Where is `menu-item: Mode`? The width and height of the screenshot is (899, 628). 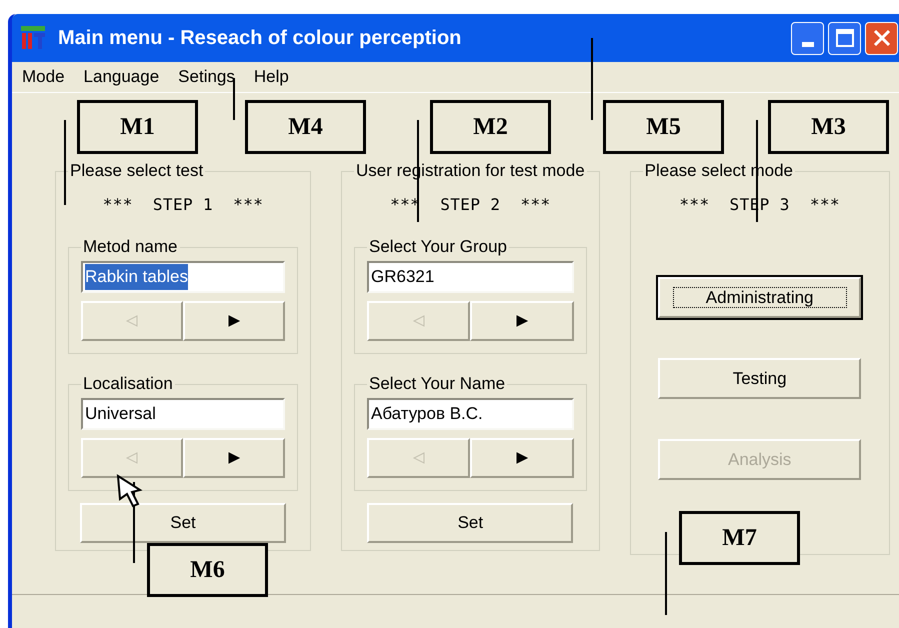
menu-item: Mode is located at coordinates (43, 77).